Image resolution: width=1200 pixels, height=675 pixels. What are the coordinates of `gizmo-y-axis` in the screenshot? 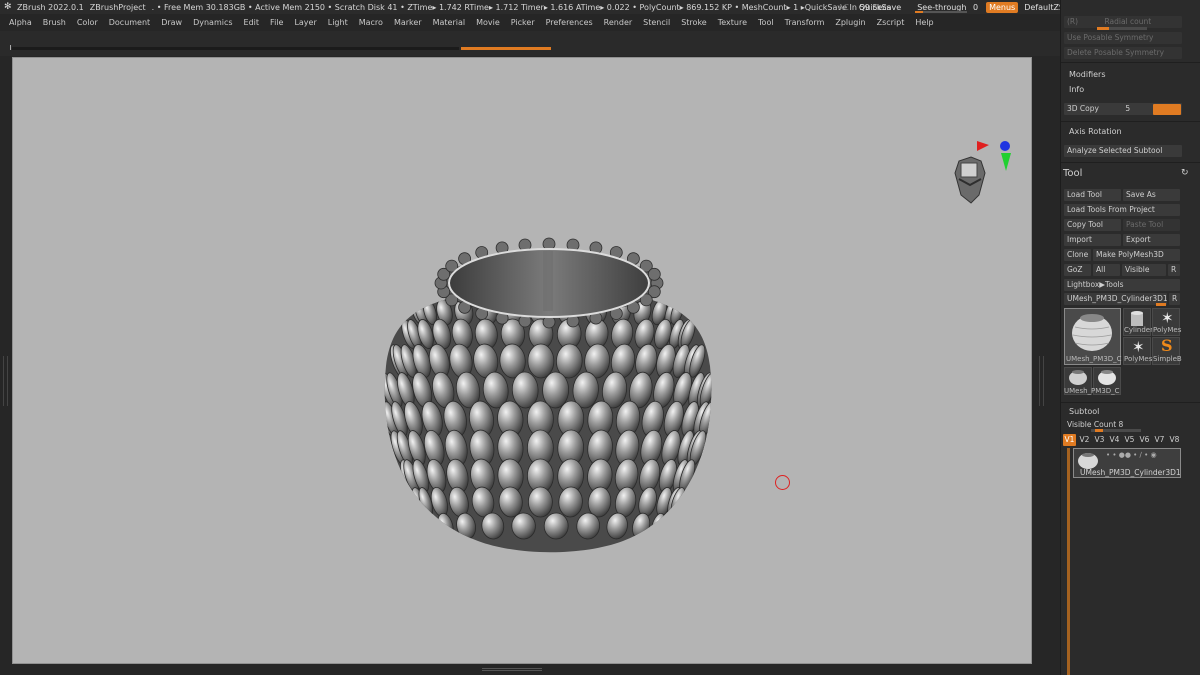 It's located at (1006, 162).